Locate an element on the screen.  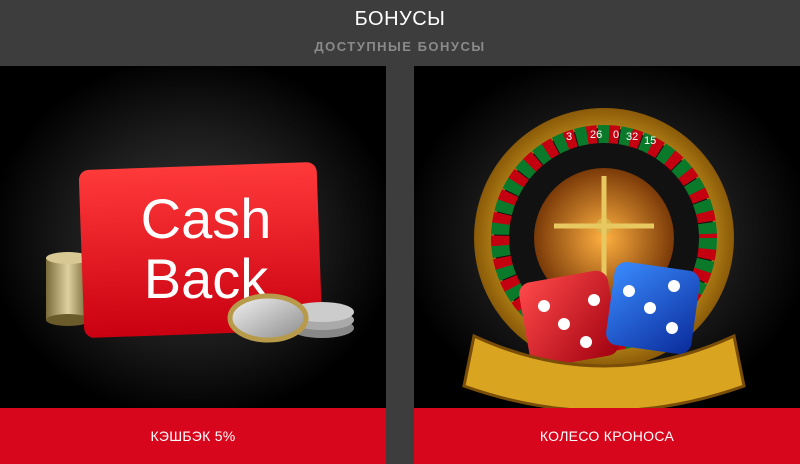
red-die is located at coordinates (569, 319).